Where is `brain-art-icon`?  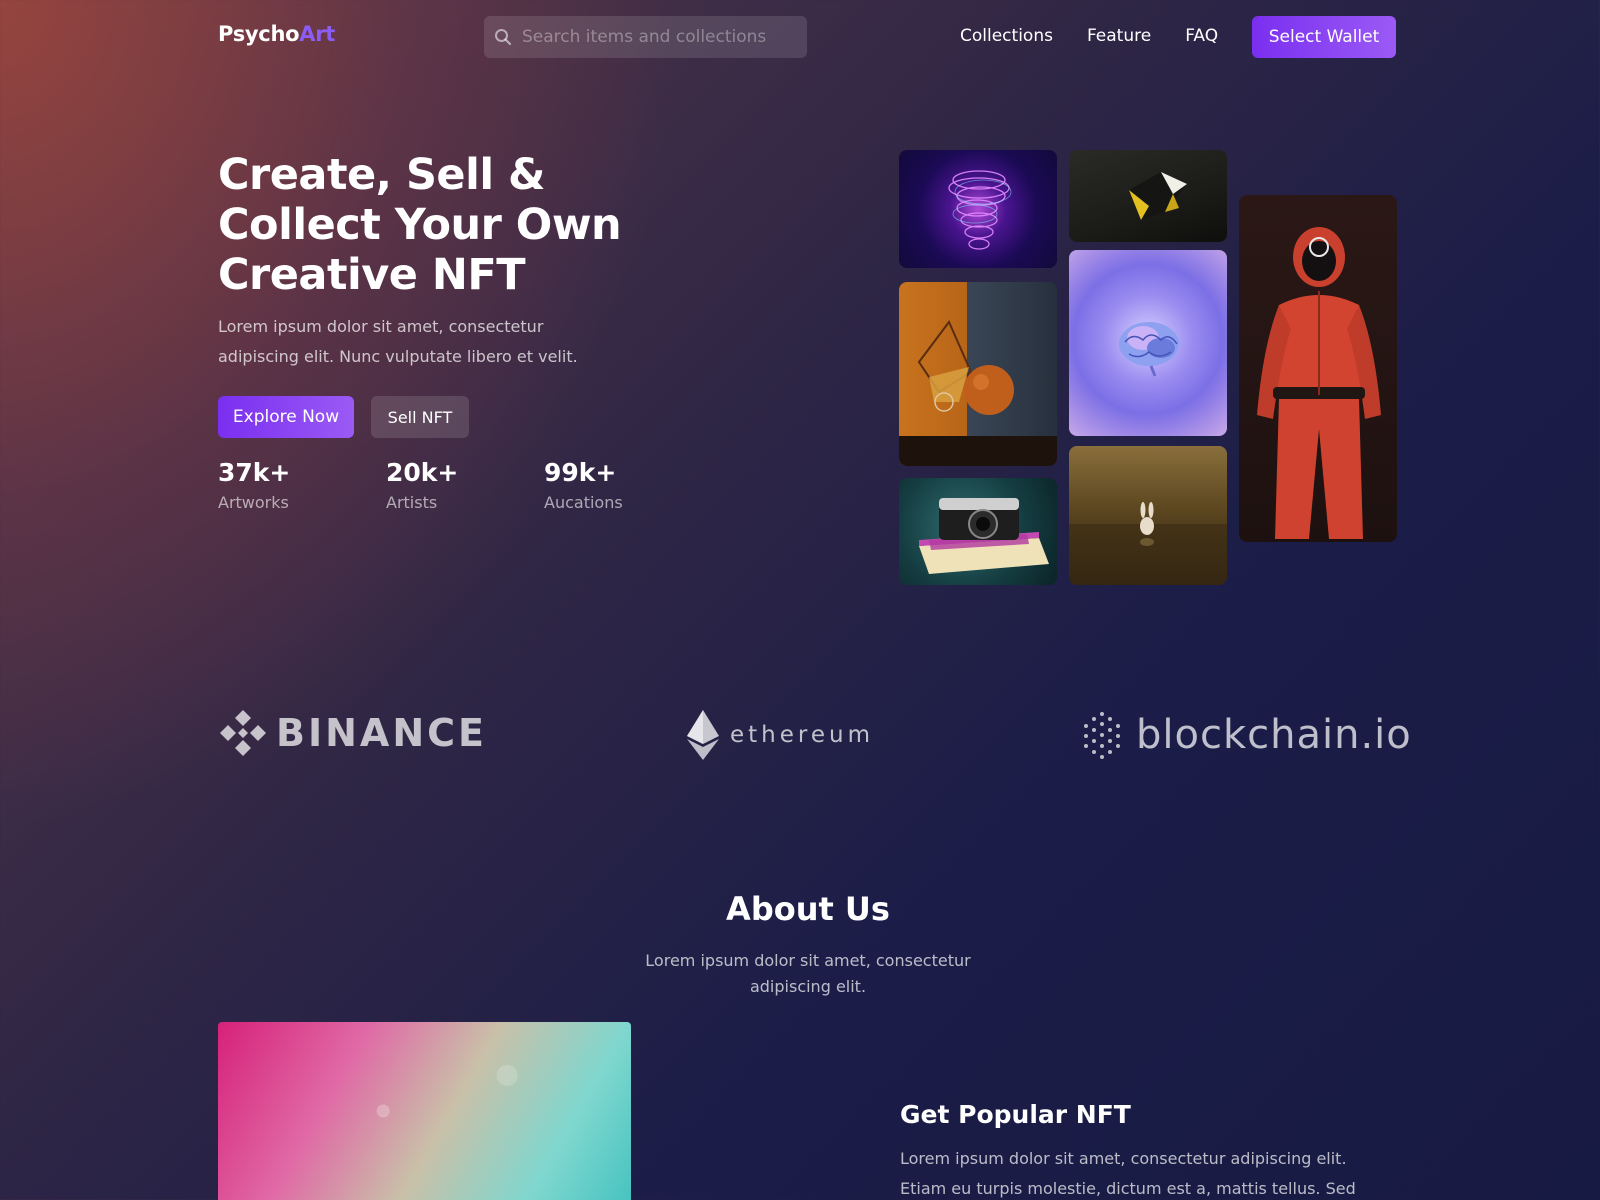
brain-art-icon is located at coordinates (1149, 349).